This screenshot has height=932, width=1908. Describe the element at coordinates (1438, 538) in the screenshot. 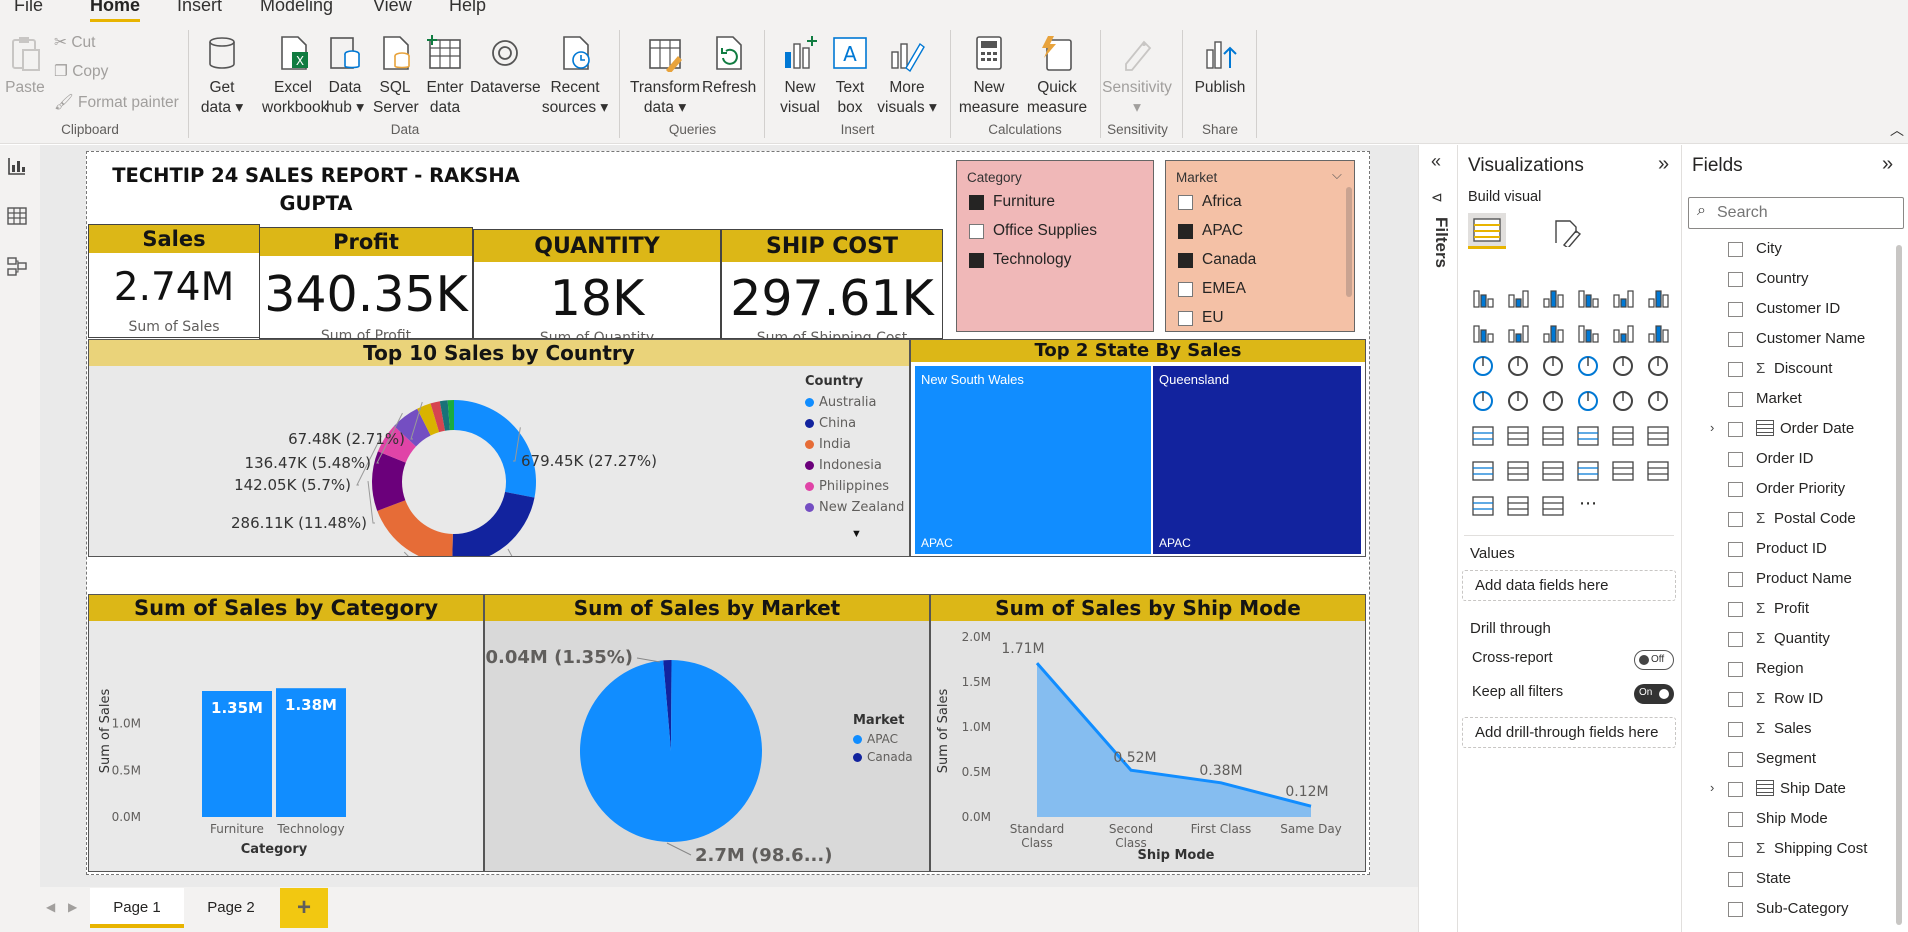

I see `filters-pane-collapsed: « ⊲ Filters` at that location.